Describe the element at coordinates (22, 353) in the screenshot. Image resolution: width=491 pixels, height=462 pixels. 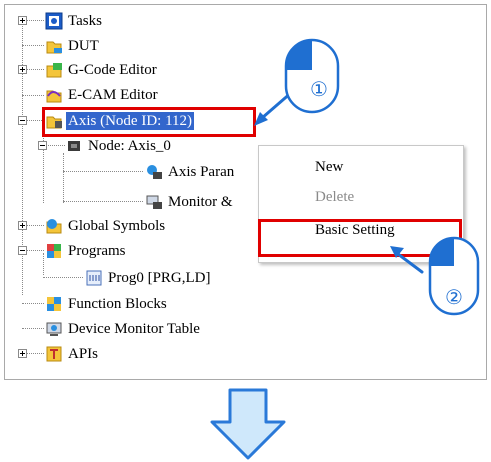
I see `expand-apis-toggle` at that location.